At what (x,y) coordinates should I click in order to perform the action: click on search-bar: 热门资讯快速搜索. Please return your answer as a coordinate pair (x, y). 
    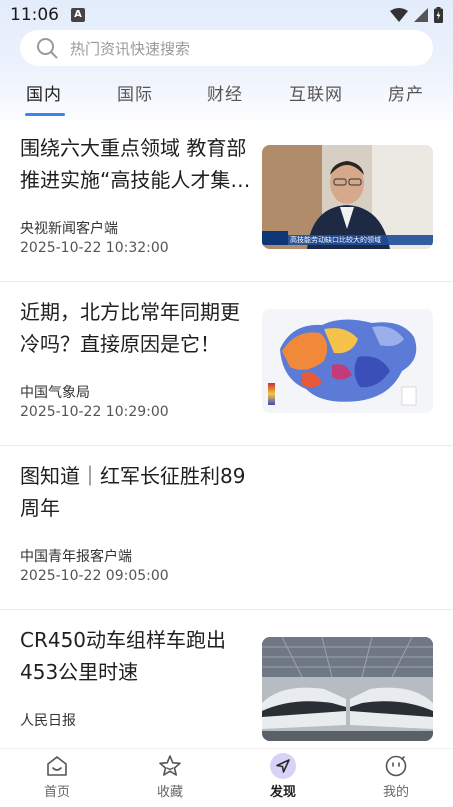
    Looking at the image, I should click on (226, 48).